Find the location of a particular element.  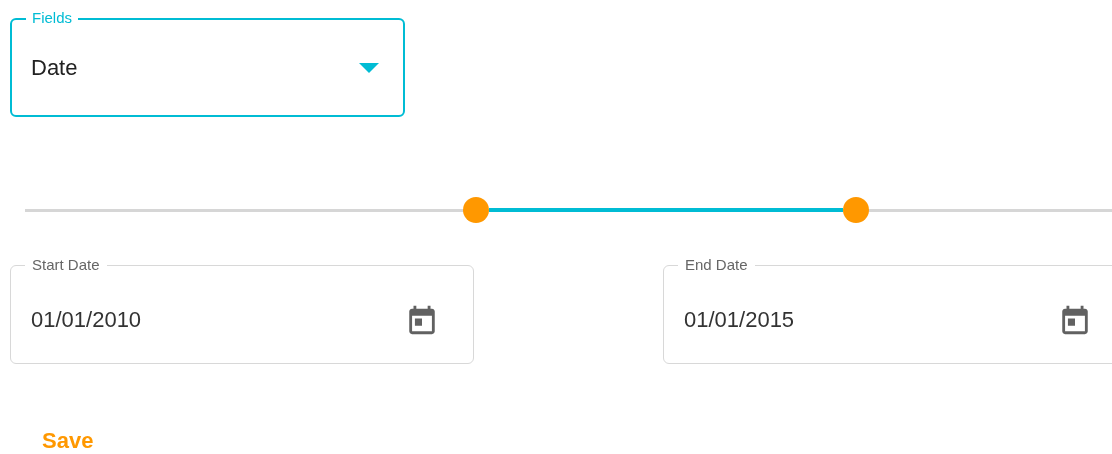

select-value: Date is located at coordinates (54, 67).